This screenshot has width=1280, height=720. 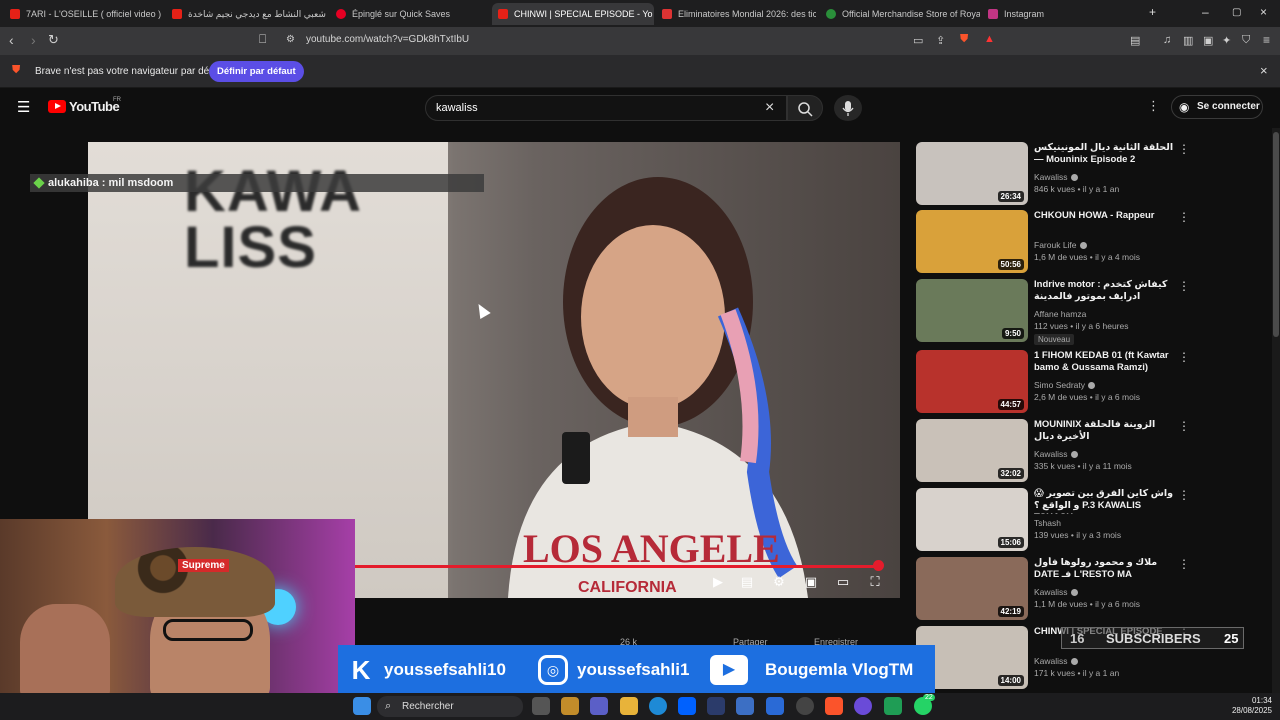 What do you see at coordinates (834, 706) in the screenshot?
I see `brave-icon` at bounding box center [834, 706].